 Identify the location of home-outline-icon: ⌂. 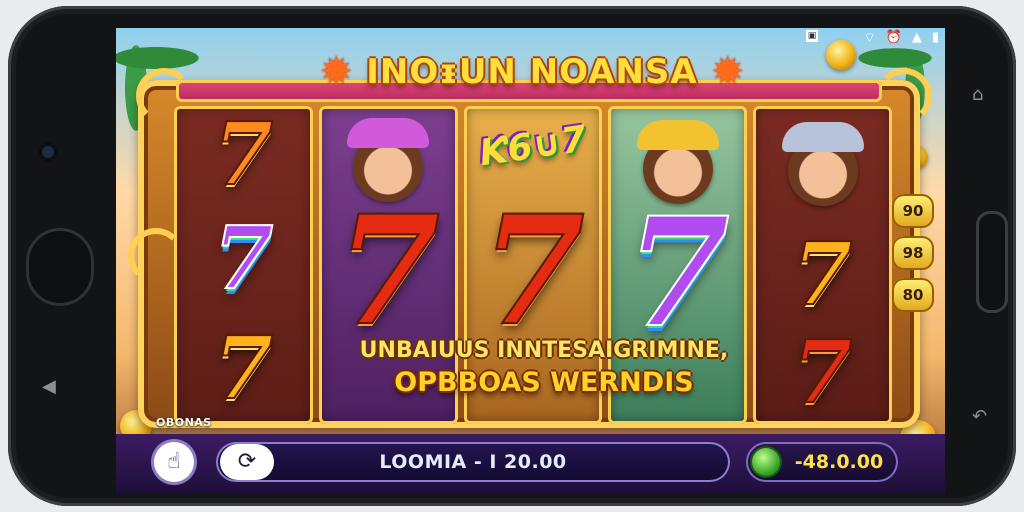
(977, 95).